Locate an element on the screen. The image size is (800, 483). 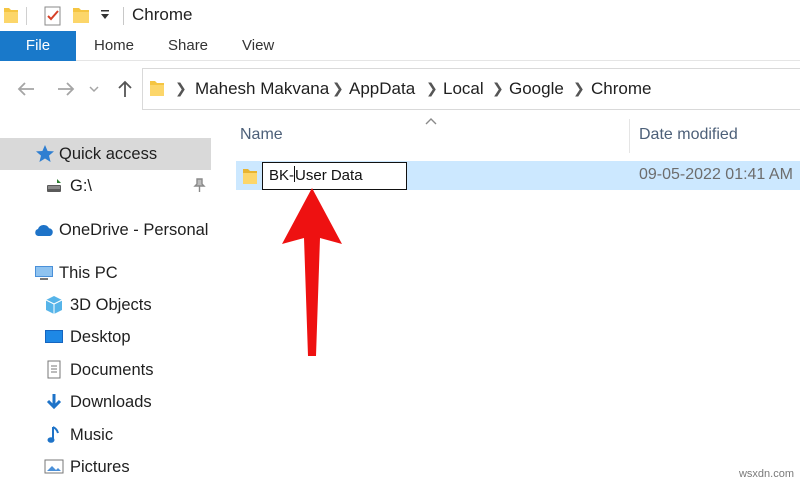
document-icon is located at coordinates (54, 370).